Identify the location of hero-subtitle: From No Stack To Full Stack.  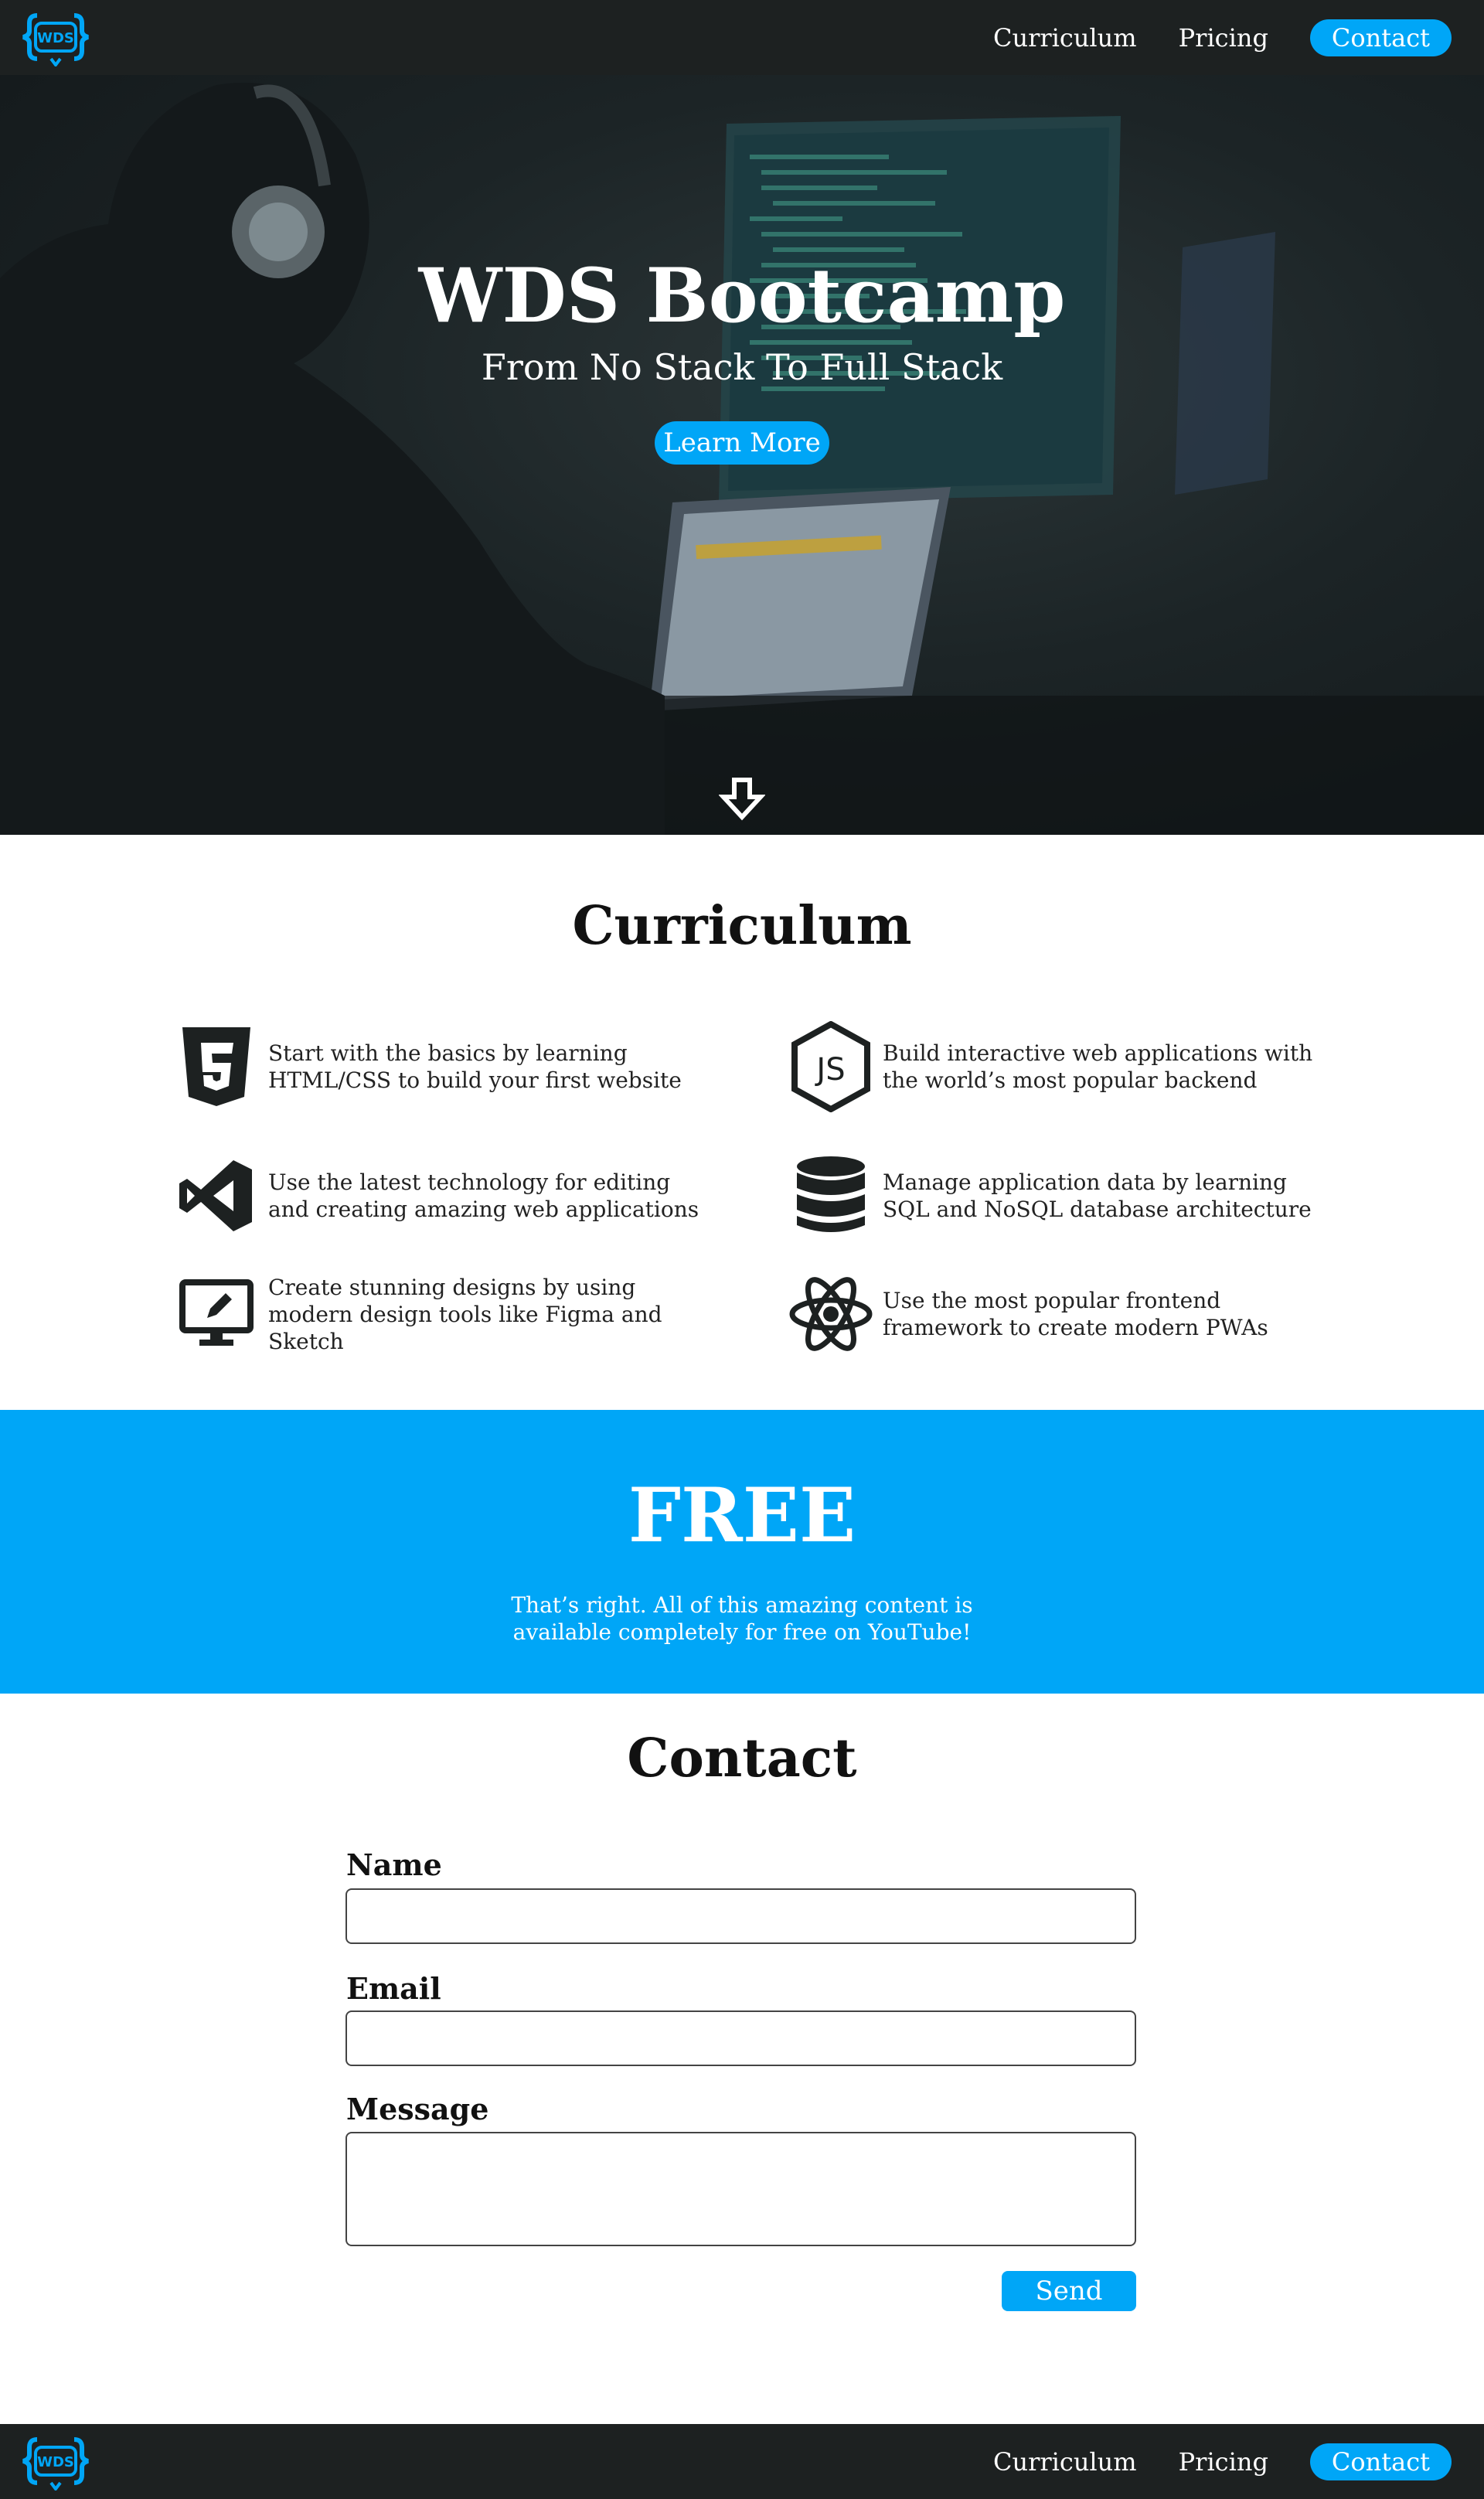
(742, 367).